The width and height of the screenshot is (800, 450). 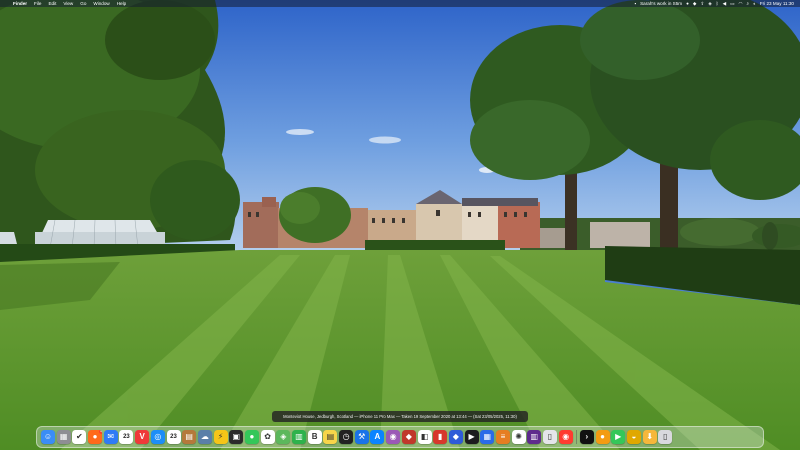 I want to click on menu-file: File, so click(x=37, y=3).